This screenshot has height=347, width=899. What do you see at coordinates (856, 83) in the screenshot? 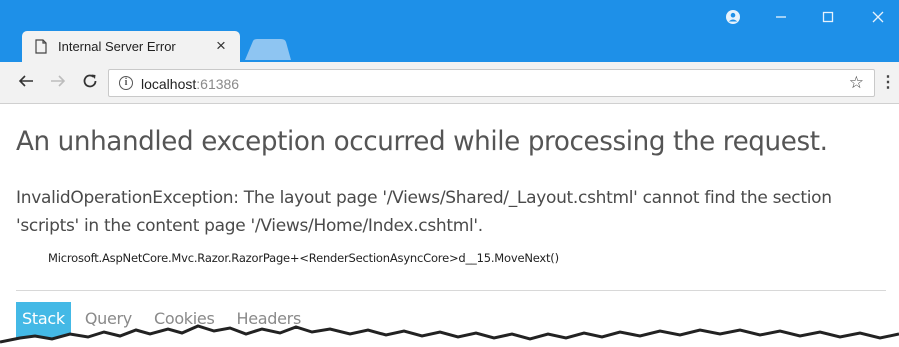
I see `star-icon: ☆` at bounding box center [856, 83].